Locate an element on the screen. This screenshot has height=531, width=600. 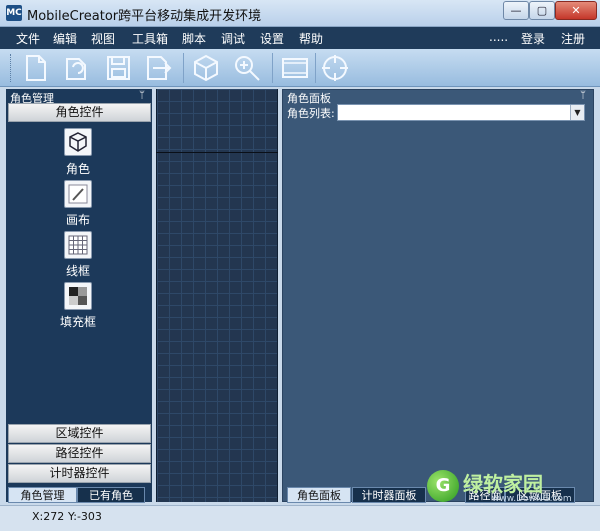
menu-debug: 调试 is located at coordinates (233, 38).